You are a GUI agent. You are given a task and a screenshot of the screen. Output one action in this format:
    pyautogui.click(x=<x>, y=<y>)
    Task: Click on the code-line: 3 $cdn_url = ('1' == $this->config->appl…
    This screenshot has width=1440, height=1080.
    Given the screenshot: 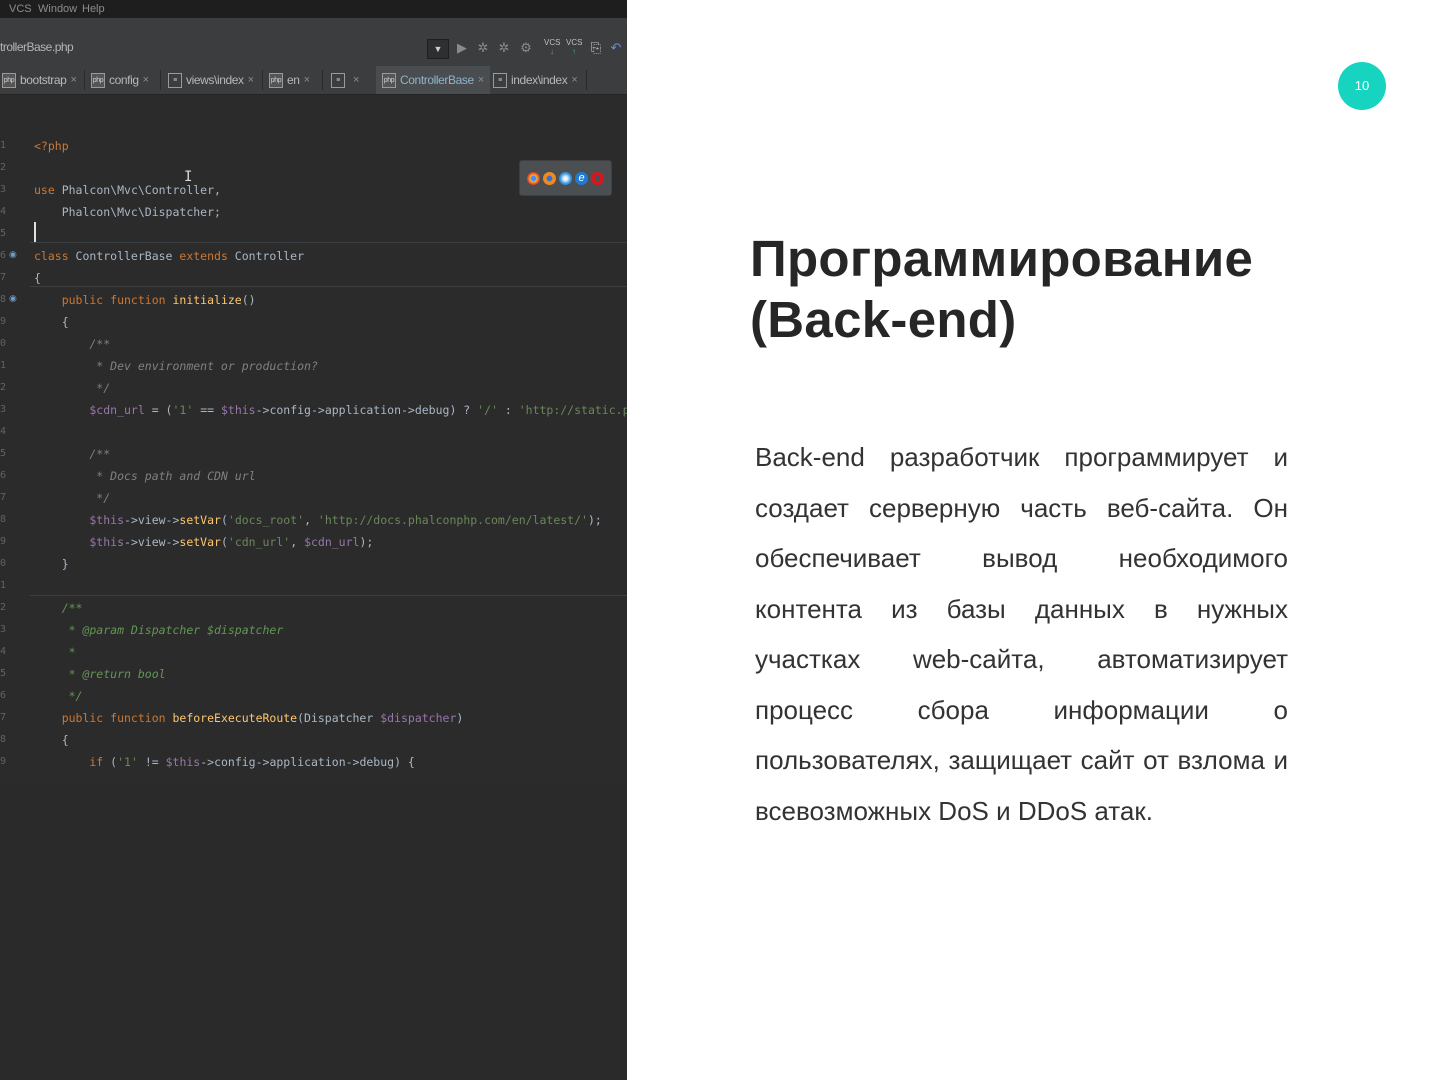 What is the action you would take?
    pyautogui.click(x=313, y=410)
    